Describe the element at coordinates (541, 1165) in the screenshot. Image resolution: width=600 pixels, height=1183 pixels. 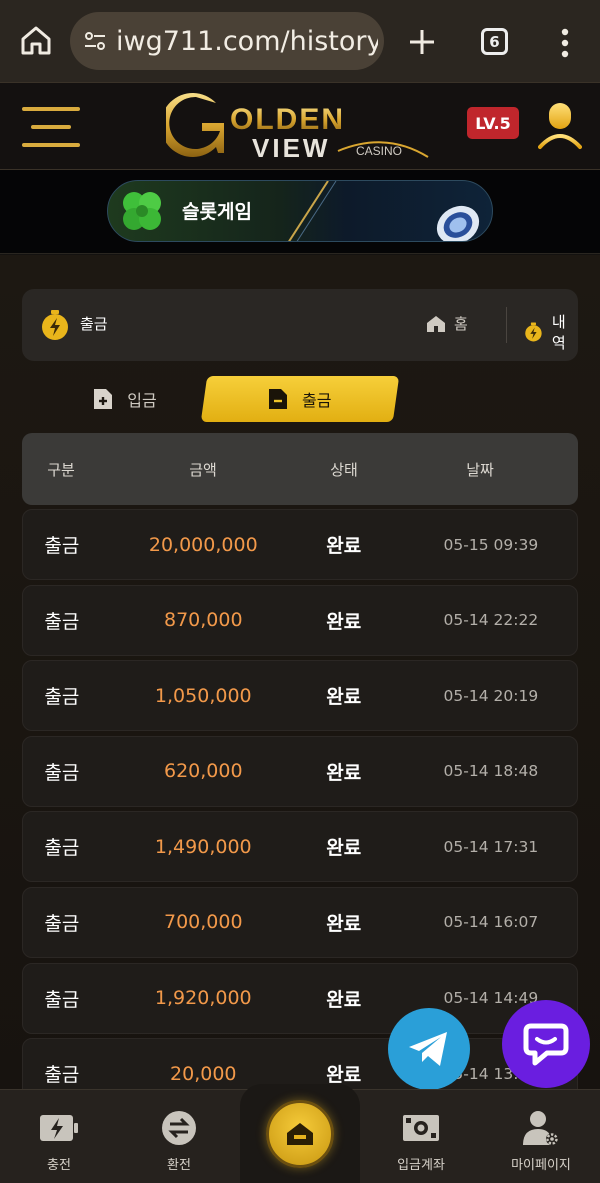
I see `nav-my-page-label: 마이페이지` at that location.